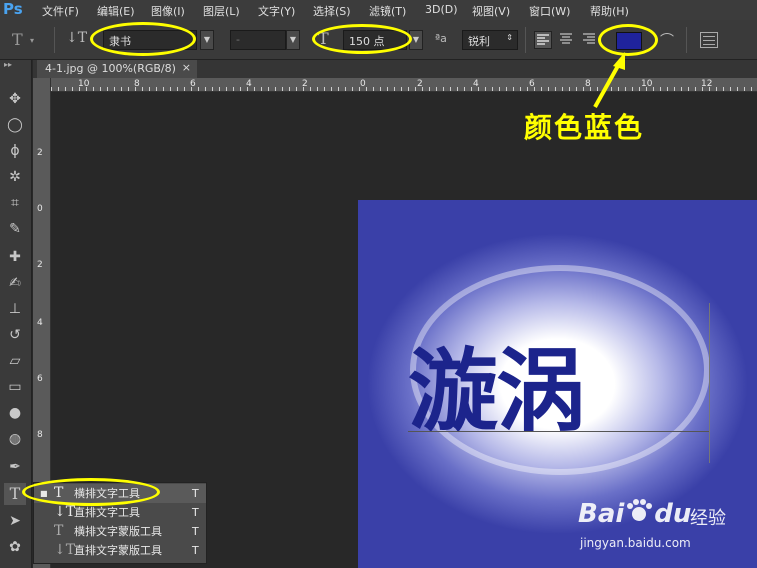 The width and height of the screenshot is (757, 568). Describe the element at coordinates (609, 80) in the screenshot. I see `annotation-arrow` at that location.